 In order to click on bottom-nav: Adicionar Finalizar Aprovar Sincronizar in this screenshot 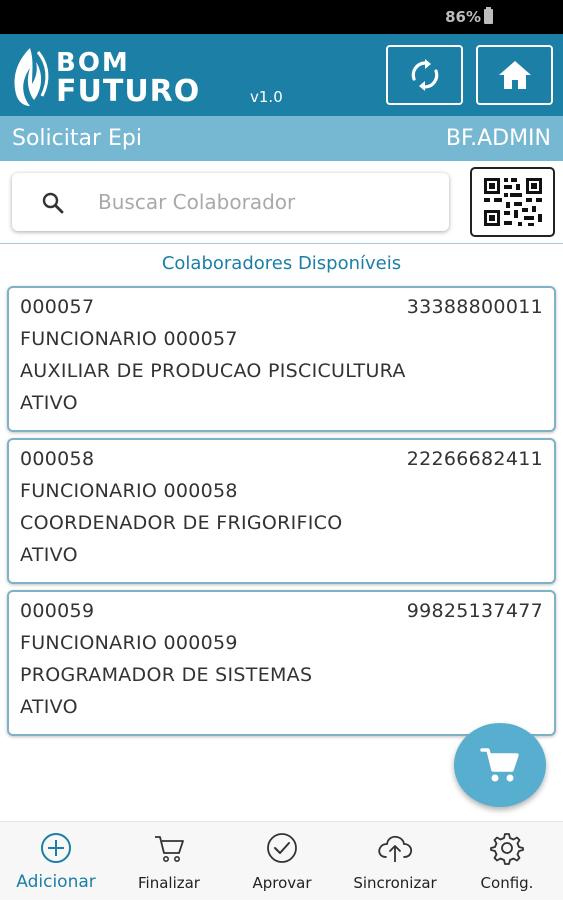, I will do `click(281, 860)`.